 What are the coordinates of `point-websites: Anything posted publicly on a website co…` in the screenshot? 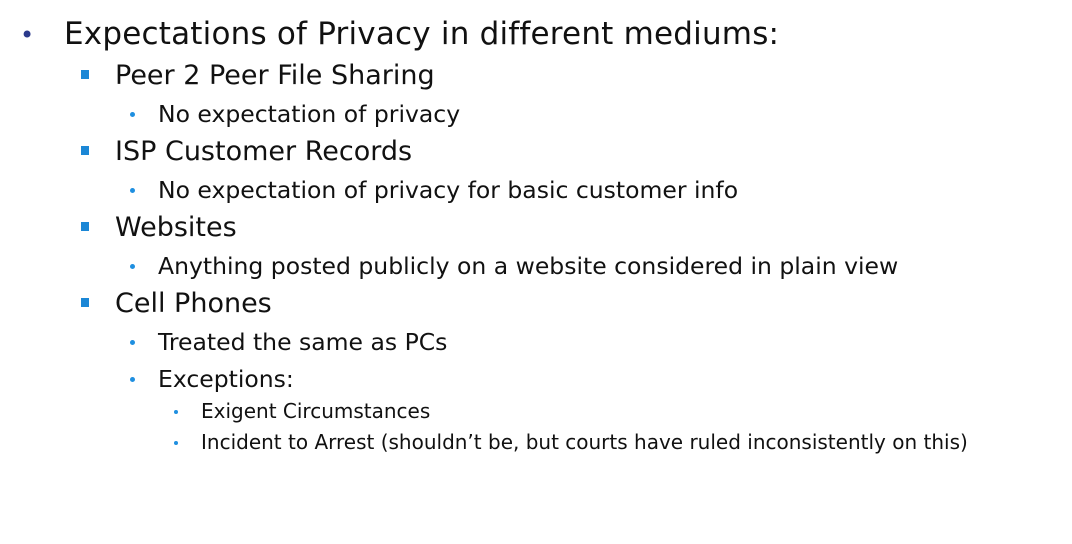 It's located at (528, 266).